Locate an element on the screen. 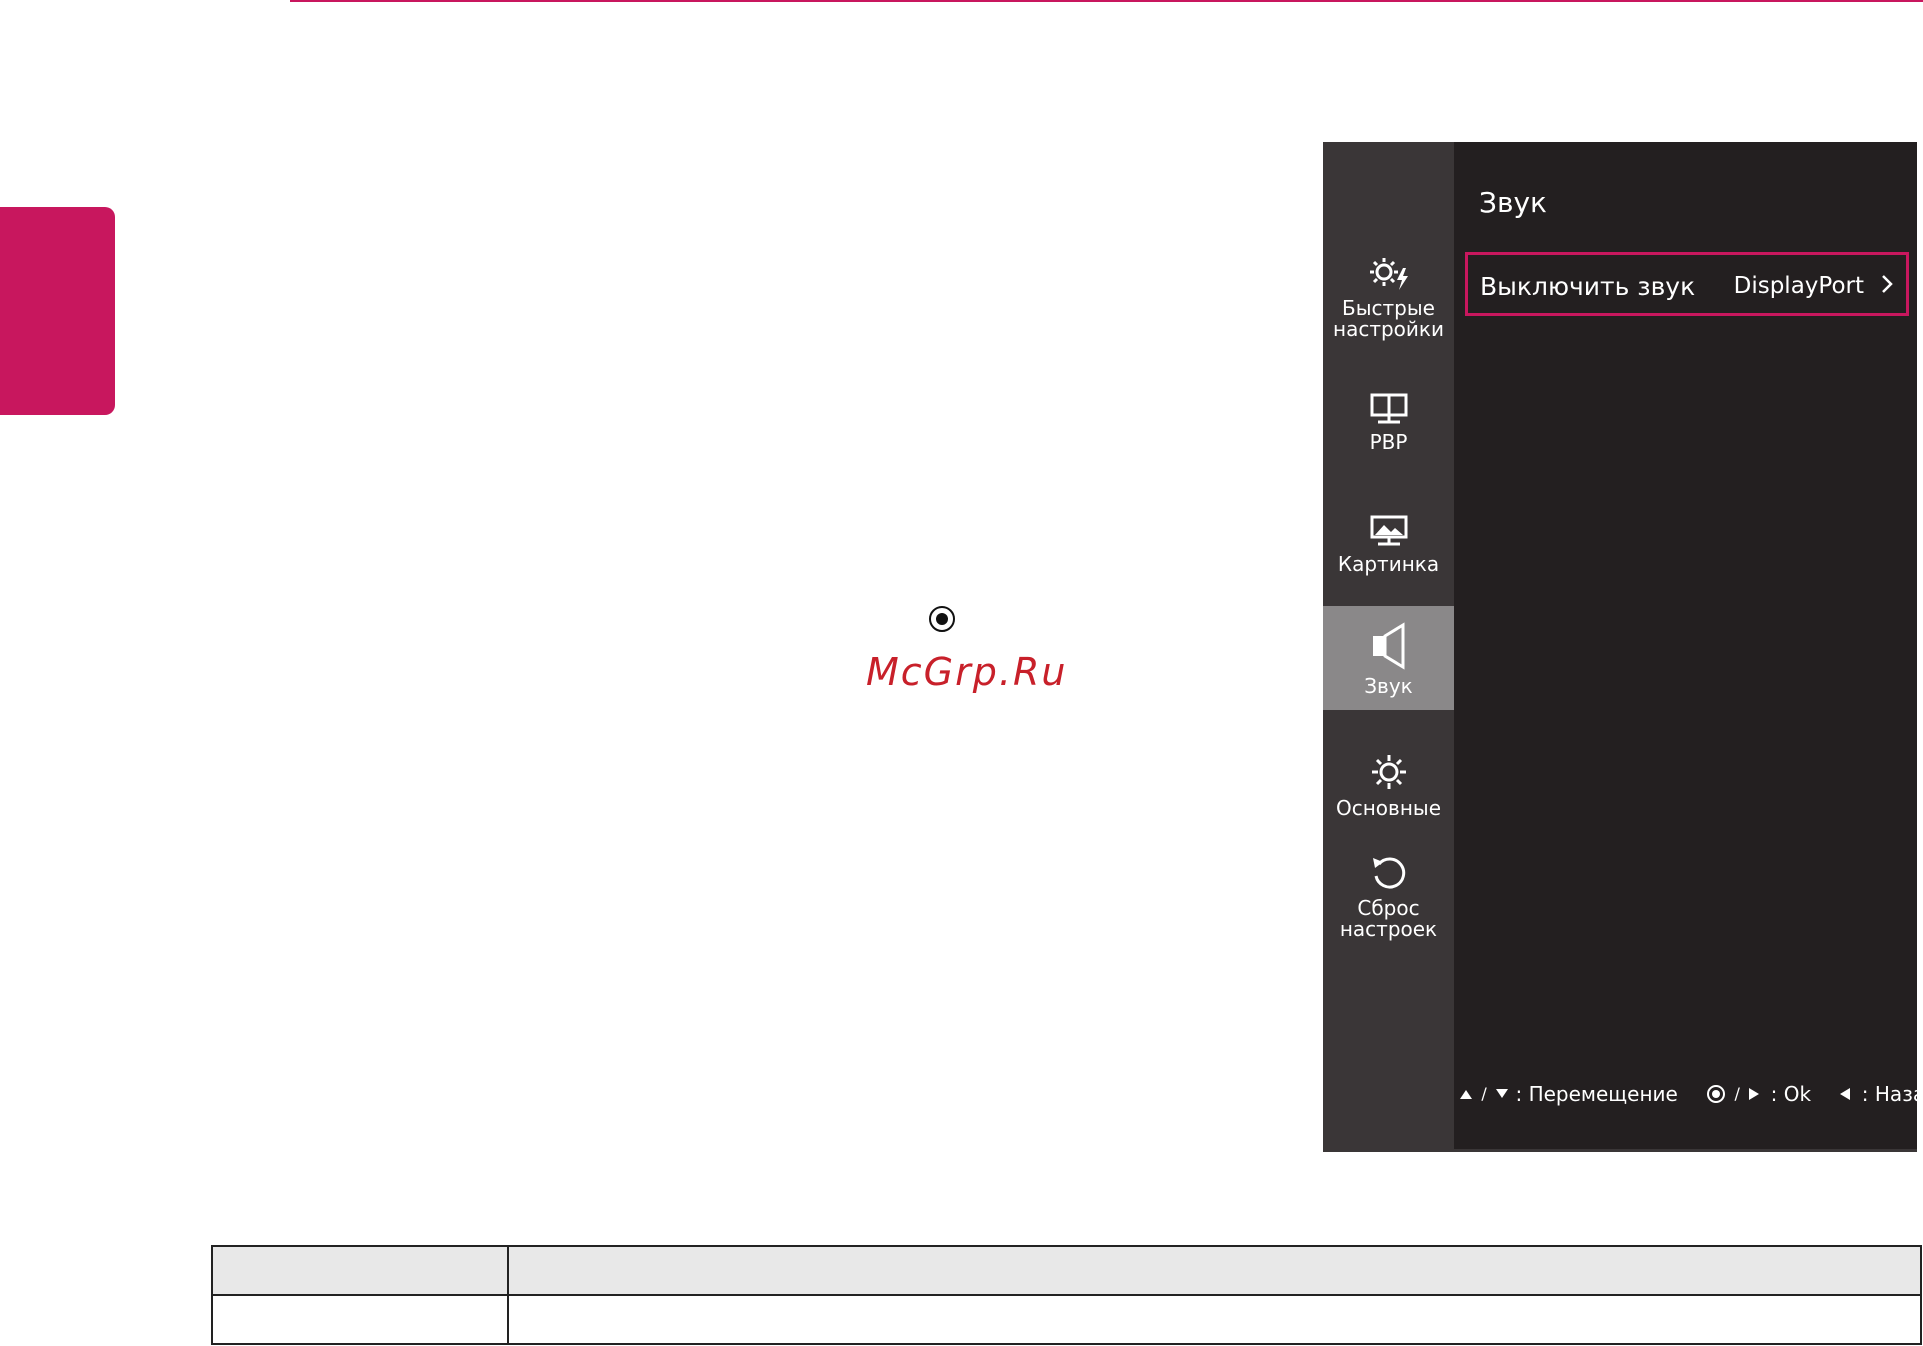 This screenshot has width=1923, height=1346. osd-bottom-border is located at coordinates (1620, 1150).